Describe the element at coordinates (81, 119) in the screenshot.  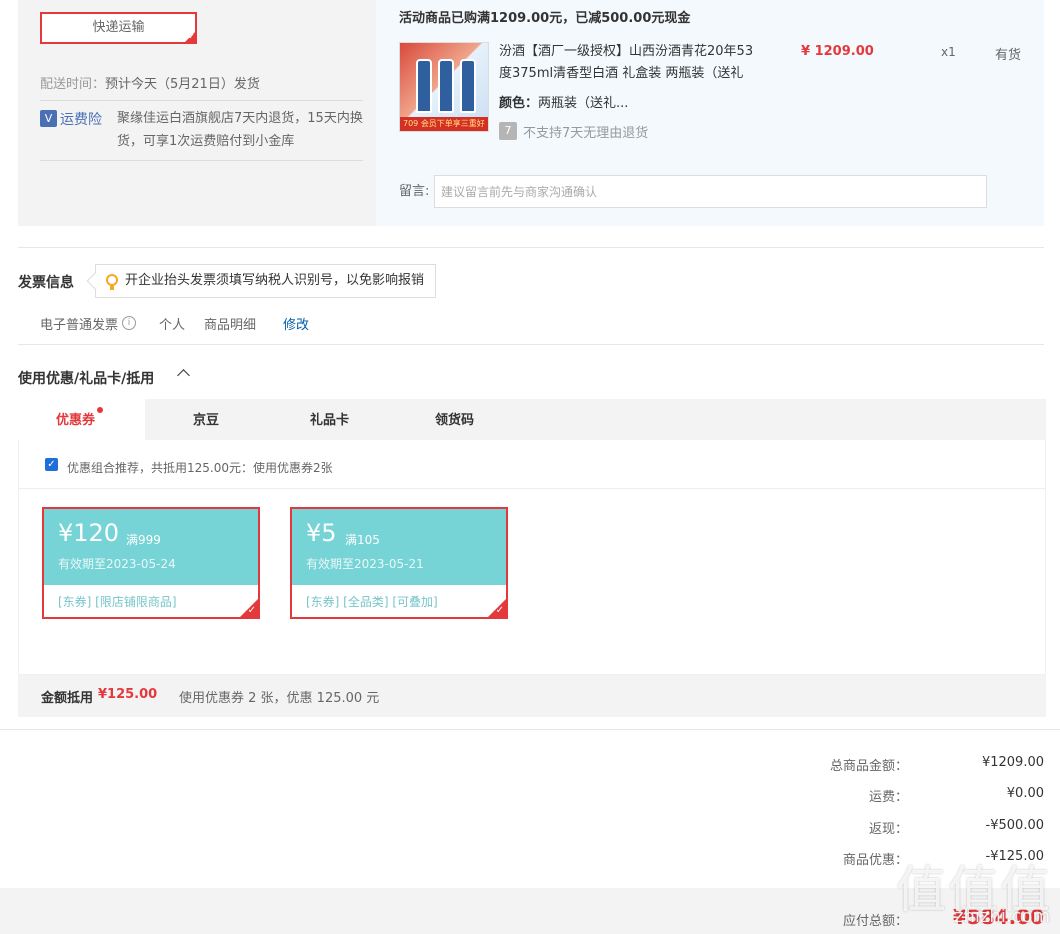
I see `shipping-insurance-label: 运费险` at that location.